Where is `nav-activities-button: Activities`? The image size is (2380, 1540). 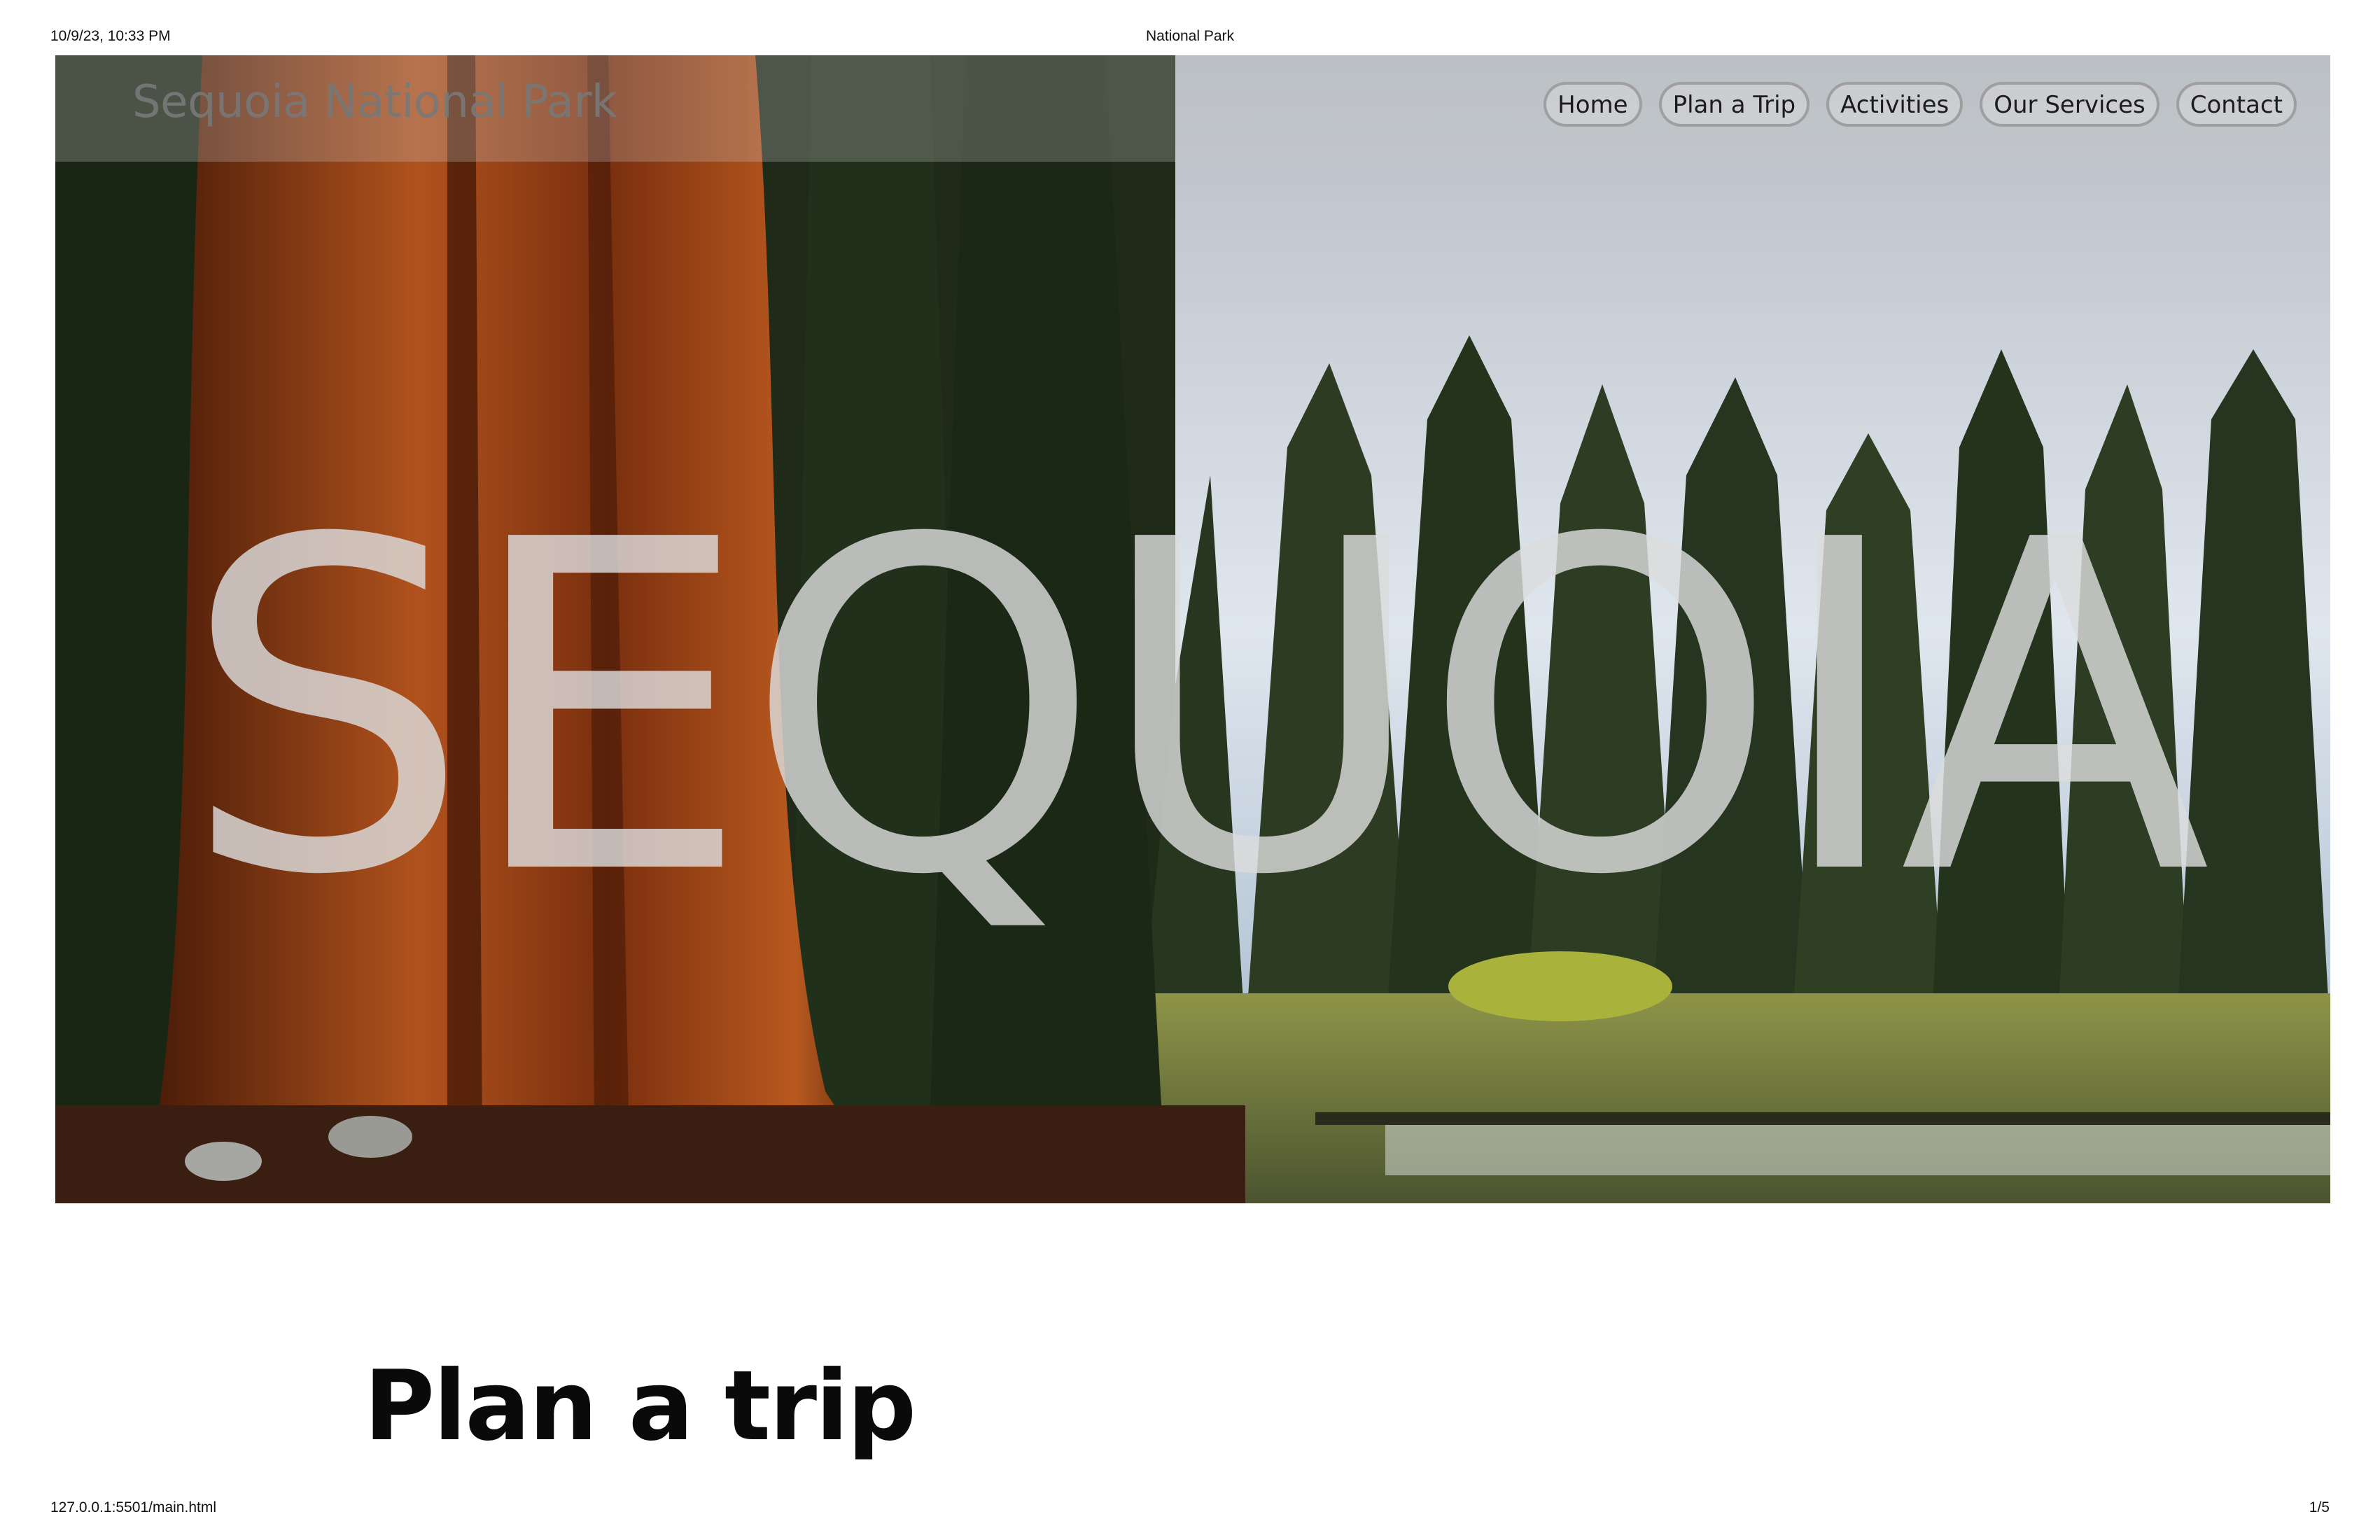 nav-activities-button: Activities is located at coordinates (1894, 104).